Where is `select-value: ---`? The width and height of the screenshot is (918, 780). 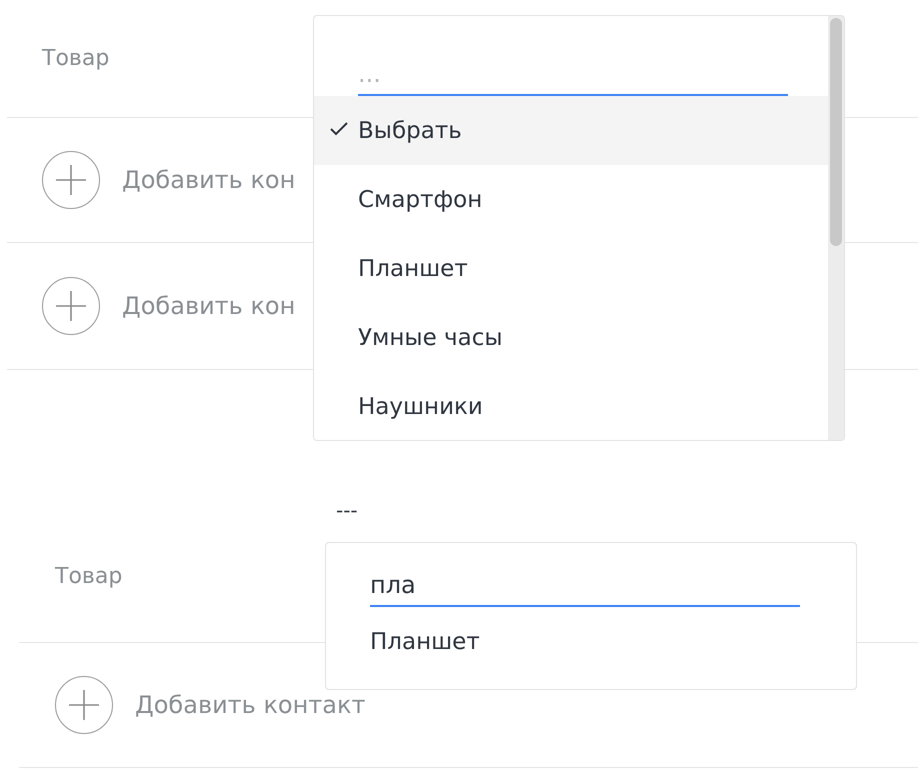 select-value: --- is located at coordinates (347, 510).